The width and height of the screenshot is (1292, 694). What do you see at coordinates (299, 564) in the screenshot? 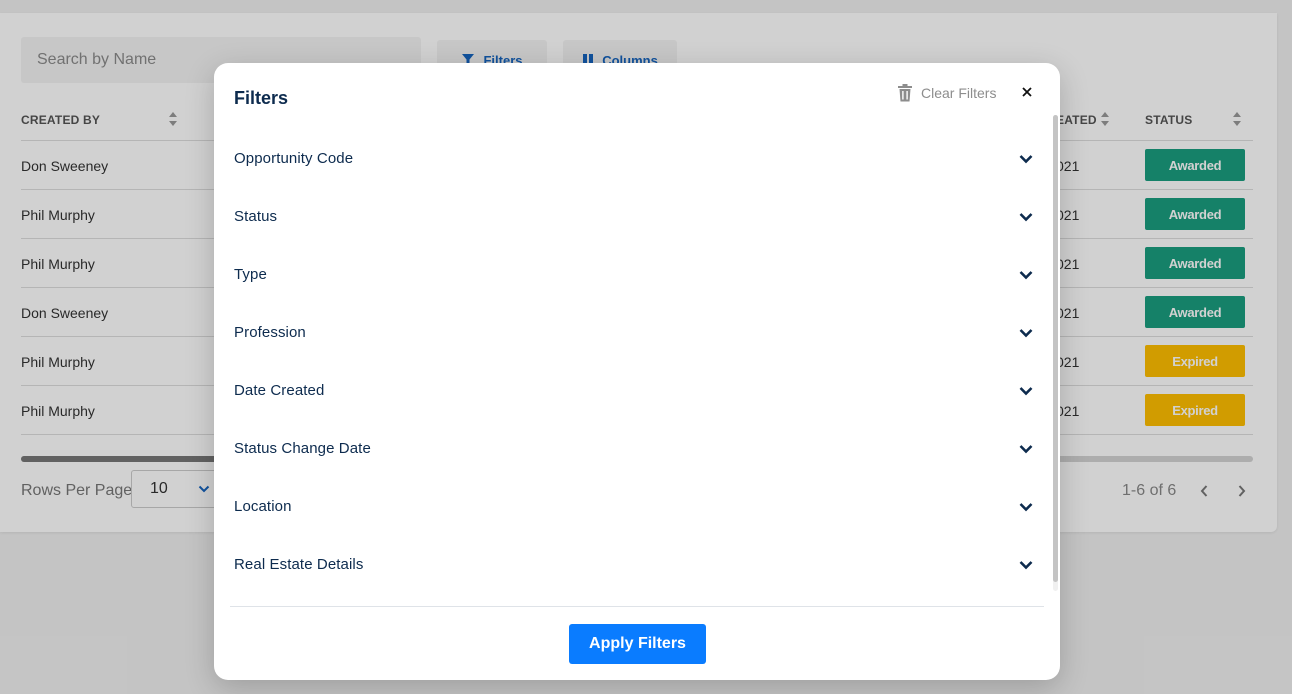
I see `filter-section-label: Real Estate Details` at bounding box center [299, 564].